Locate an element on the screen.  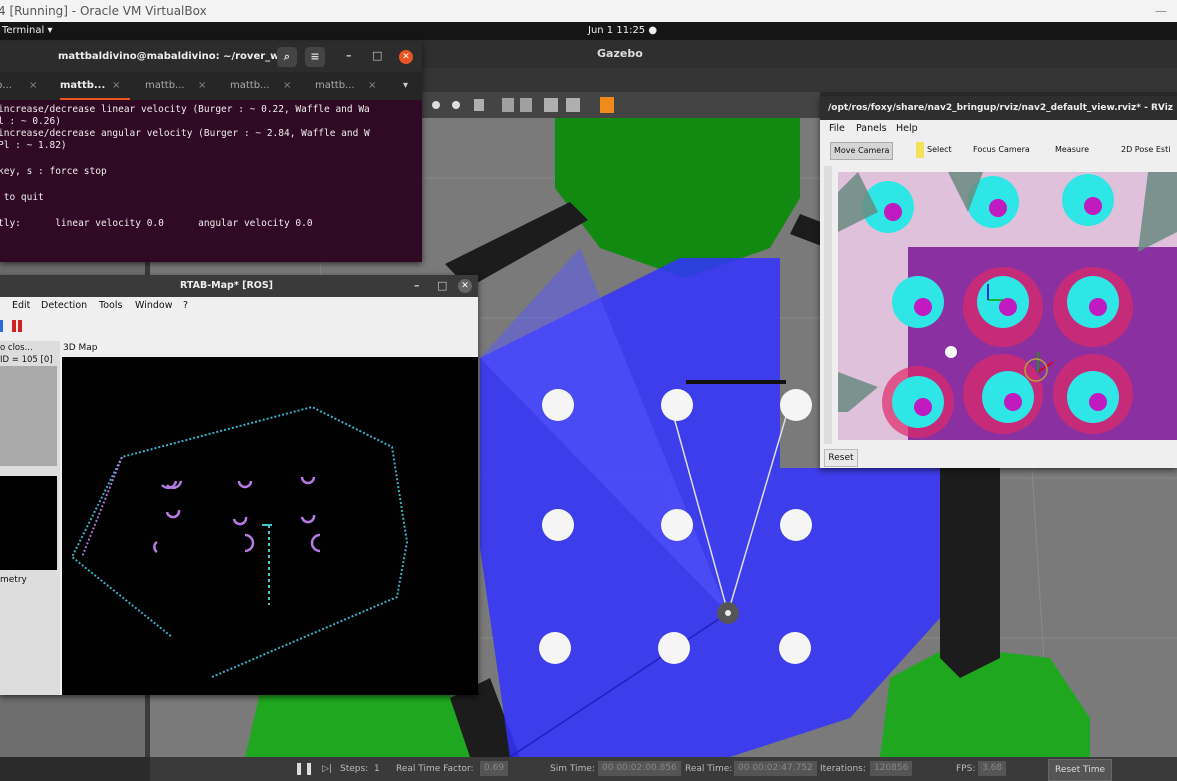
menu-file: File is located at coordinates (837, 128).